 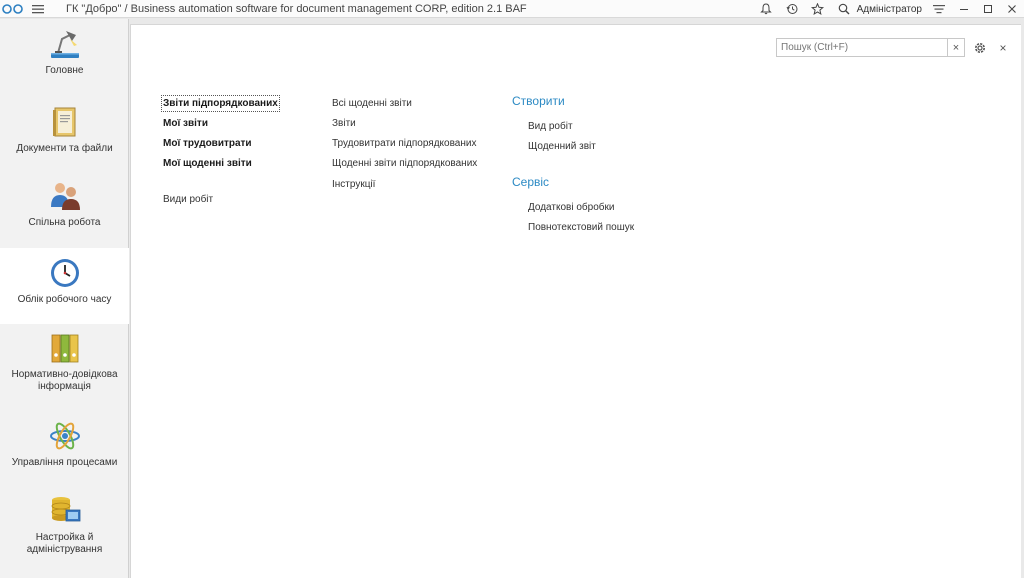 I want to click on sections-sidebar: Головне Документи та файли Спільна робот, so click(x=64, y=298).